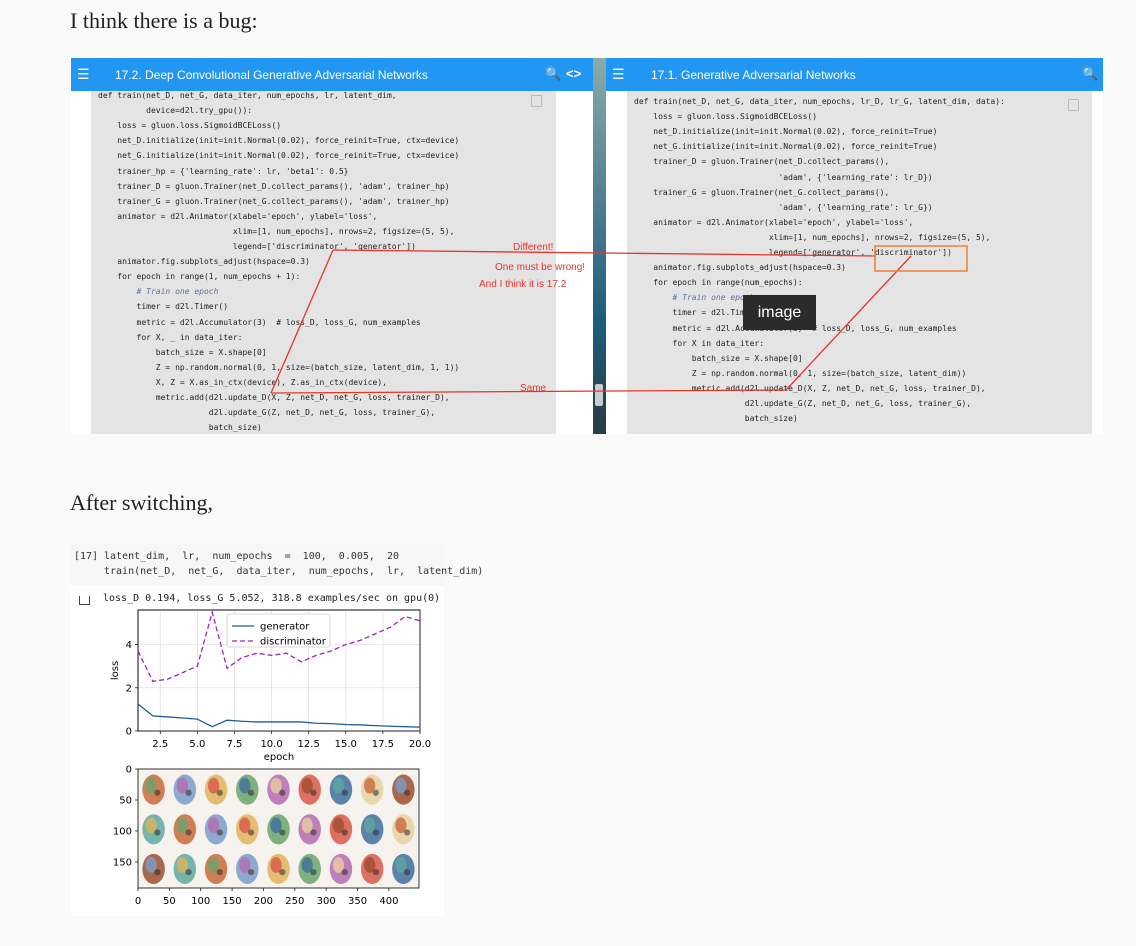  What do you see at coordinates (346, 744) in the screenshot?
I see `x-tick-label: 15.0` at bounding box center [346, 744].